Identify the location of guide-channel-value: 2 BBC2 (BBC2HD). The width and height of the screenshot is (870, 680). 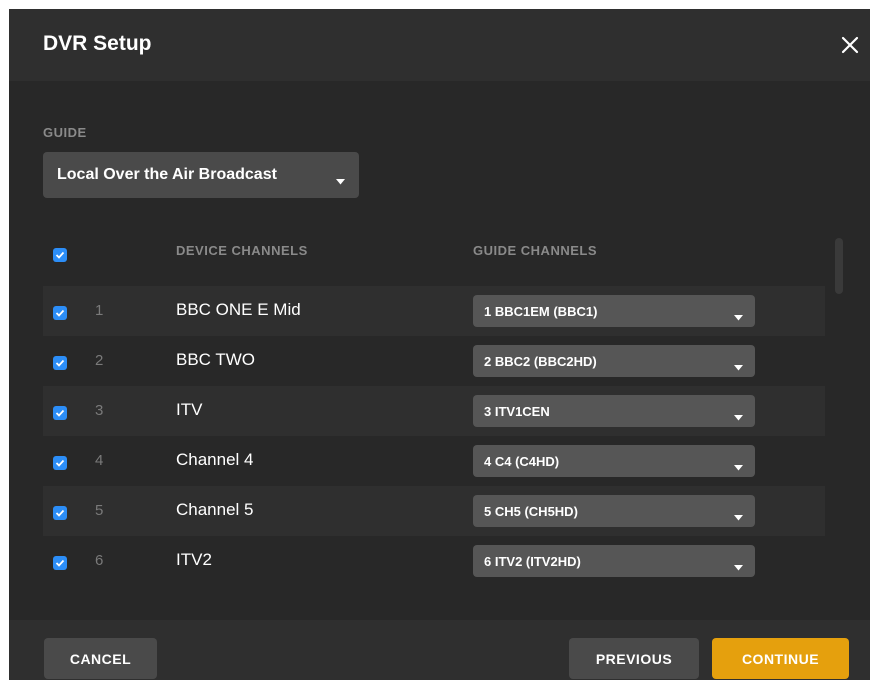
(540, 361).